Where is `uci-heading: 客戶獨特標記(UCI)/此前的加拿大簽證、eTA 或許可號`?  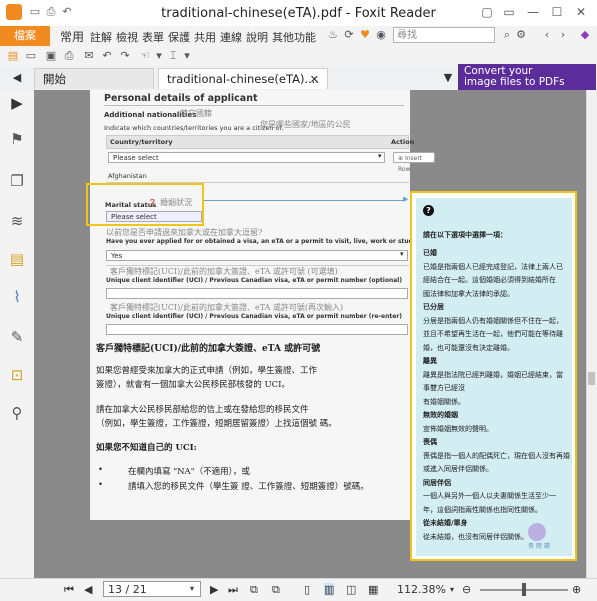 uci-heading: 客戶獨特標記(UCI)/此前的加拿大簽證、eTA 或許可號 is located at coordinates (208, 349).